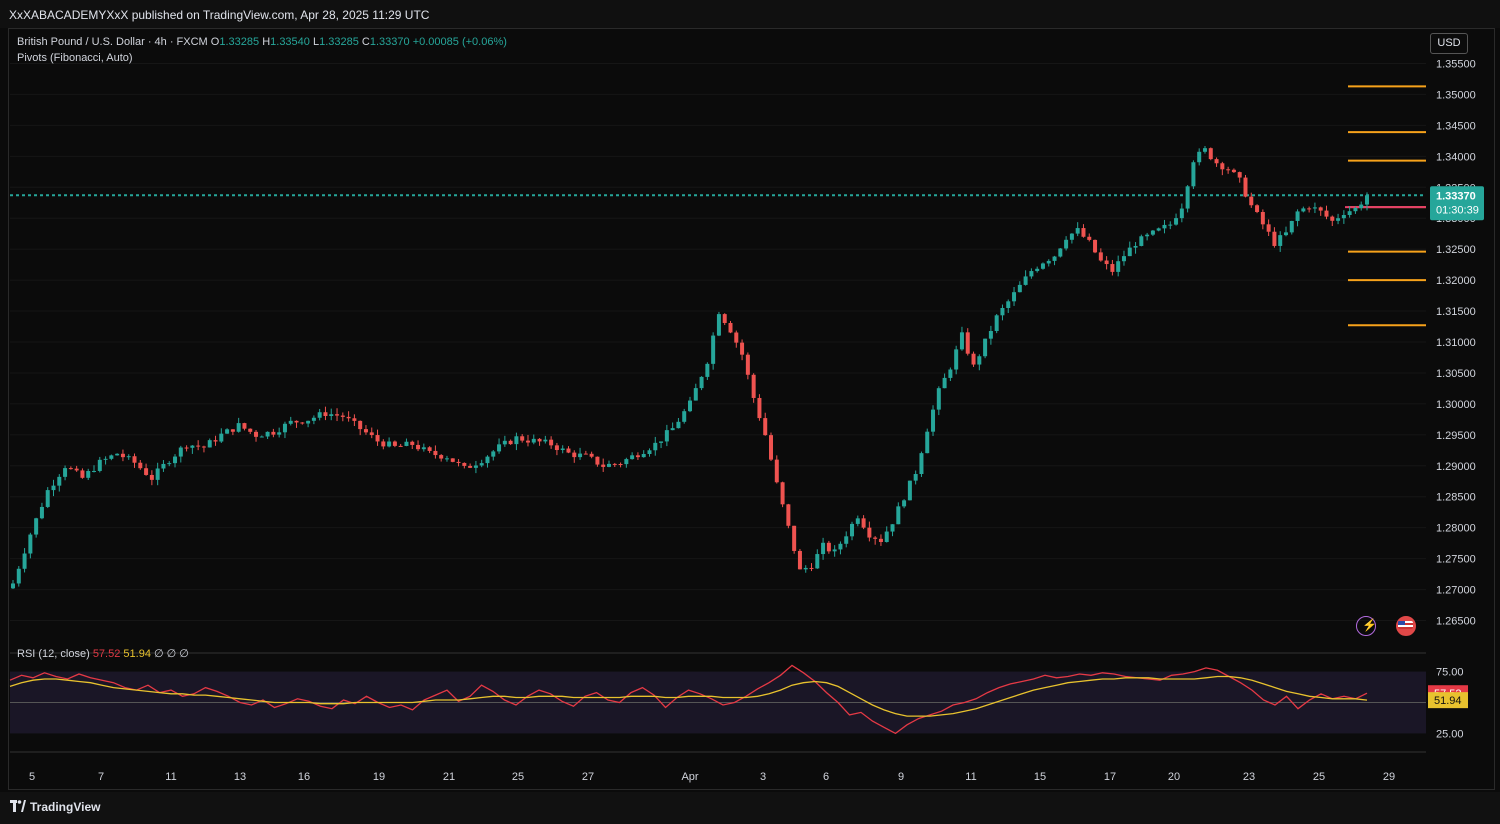  What do you see at coordinates (1456, 196) in the screenshot?
I see `current-price-label: 1.33370` at bounding box center [1456, 196].